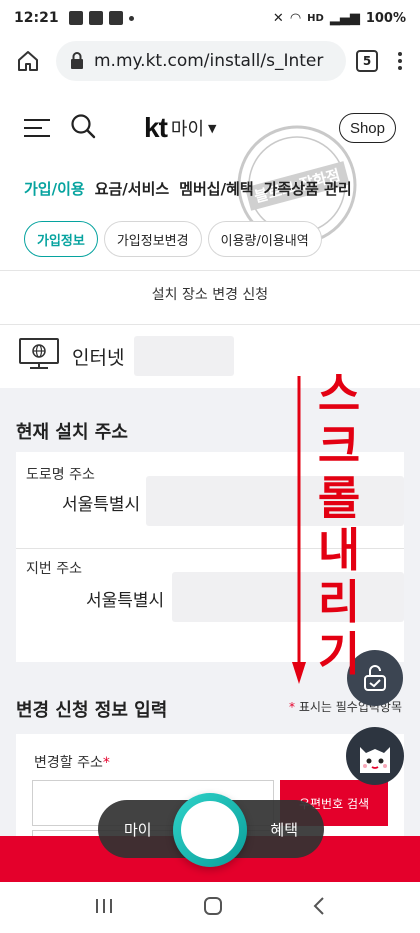  I want to click on masked-road-address, so click(275, 501).